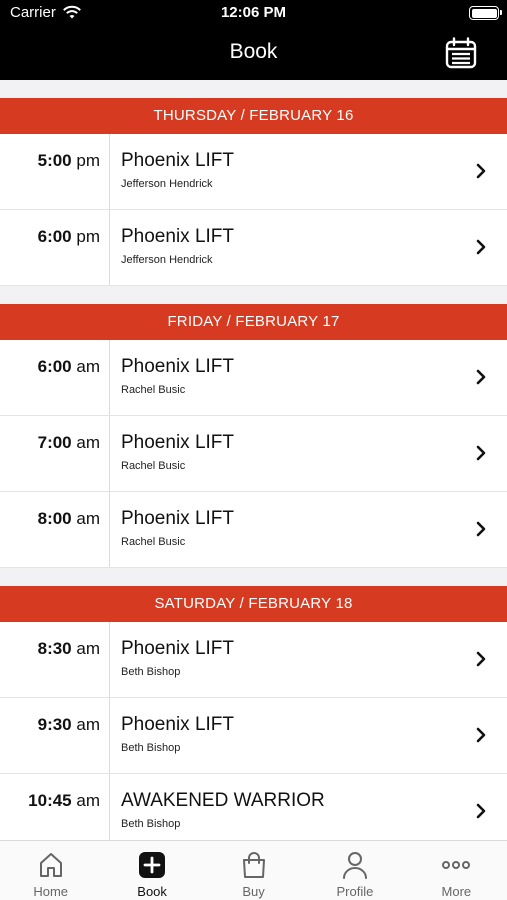 The width and height of the screenshot is (507, 900). I want to click on add-square-icon, so click(152, 865).